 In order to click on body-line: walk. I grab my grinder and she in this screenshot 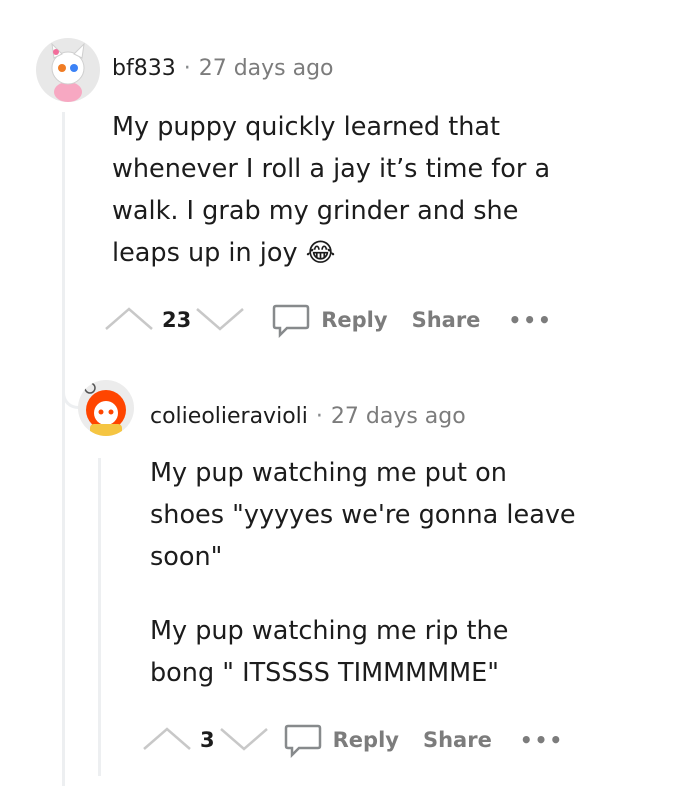, I will do `click(315, 211)`.